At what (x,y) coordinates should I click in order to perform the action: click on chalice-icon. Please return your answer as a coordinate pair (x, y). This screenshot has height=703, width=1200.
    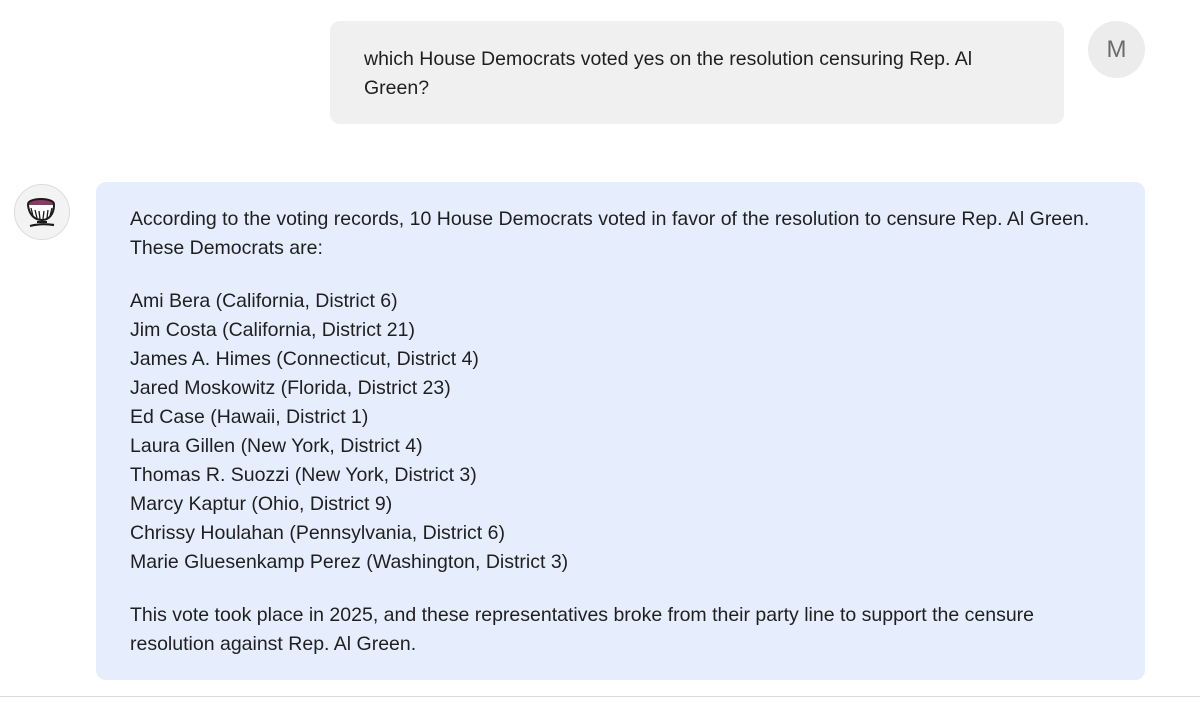
    Looking at the image, I should click on (41, 213).